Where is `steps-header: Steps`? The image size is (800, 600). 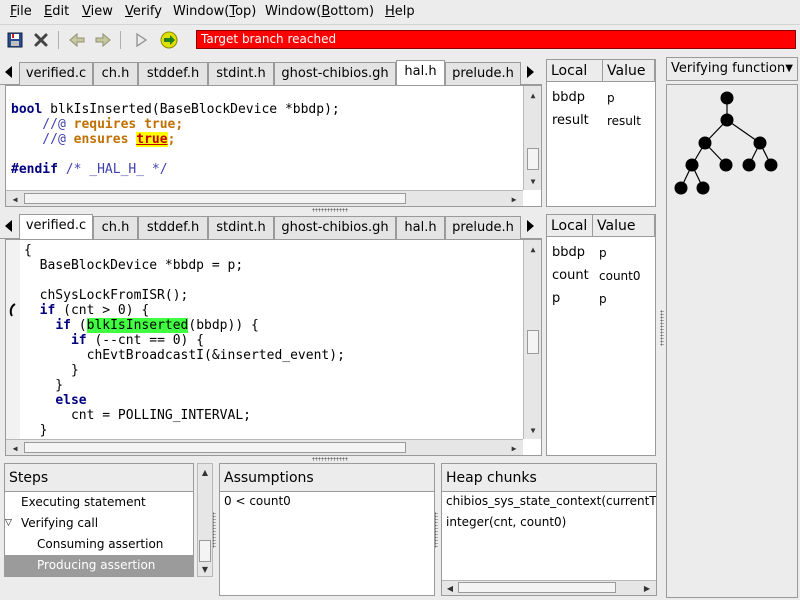
steps-header: Steps is located at coordinates (99, 478).